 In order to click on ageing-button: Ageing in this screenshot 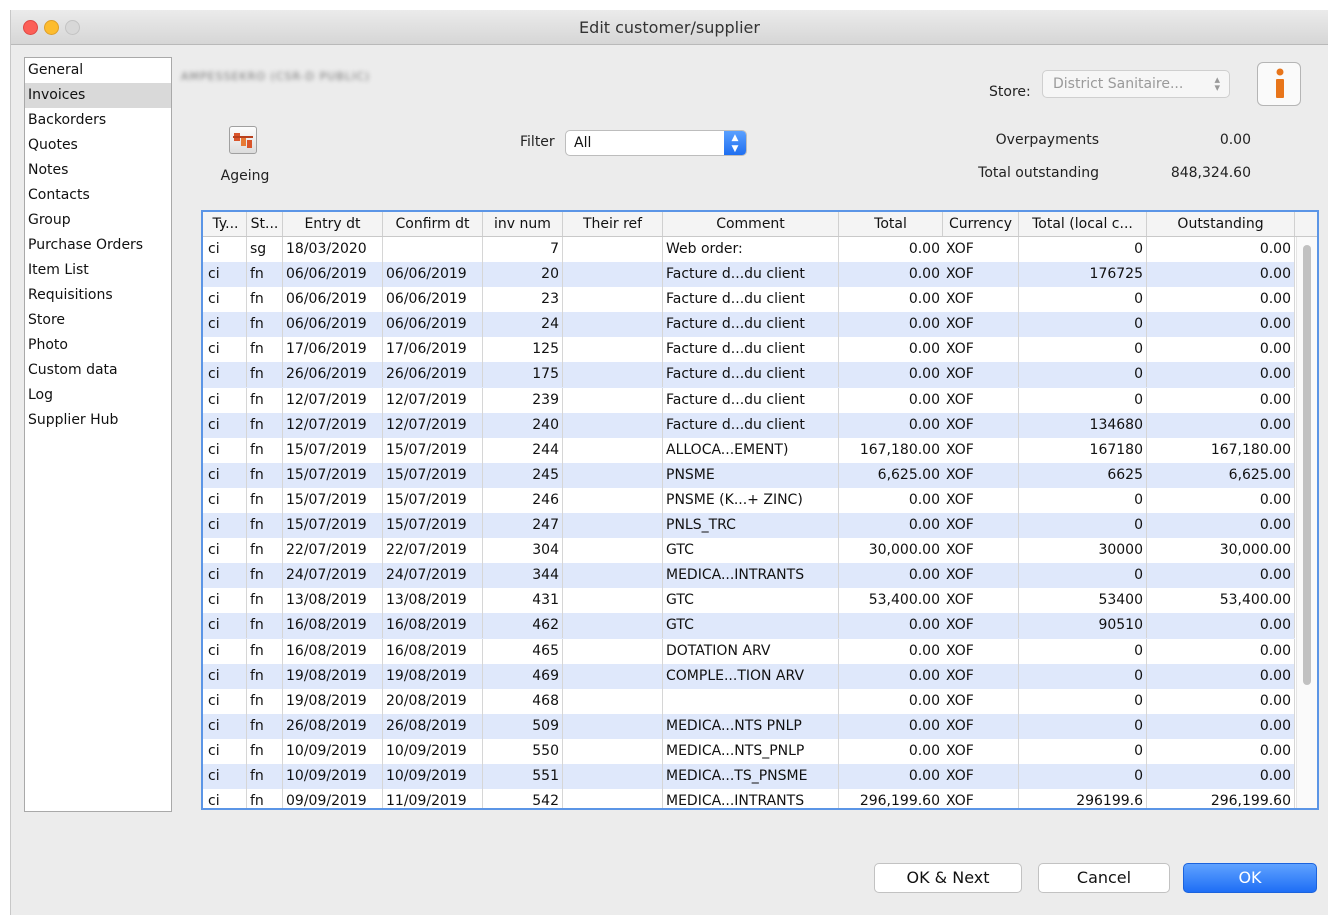, I will do `click(244, 157)`.